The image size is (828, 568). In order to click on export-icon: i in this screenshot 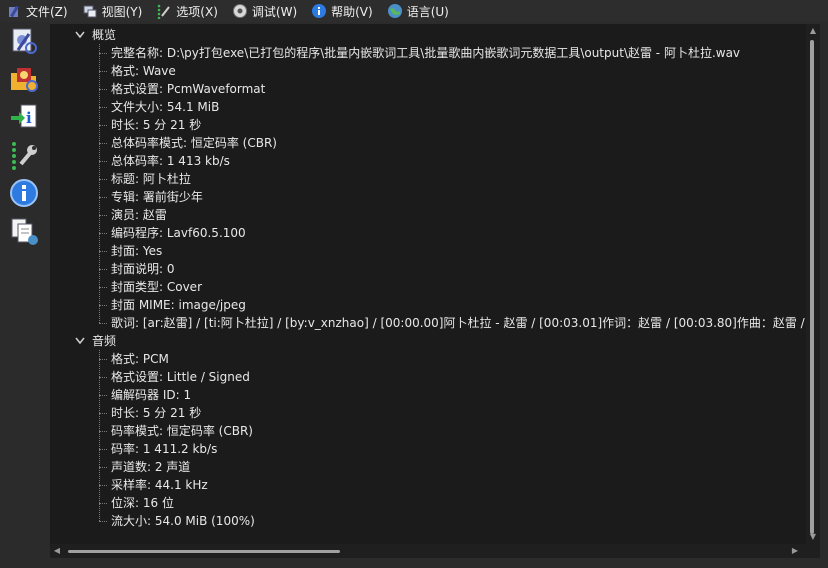, I will do `click(24, 118)`.